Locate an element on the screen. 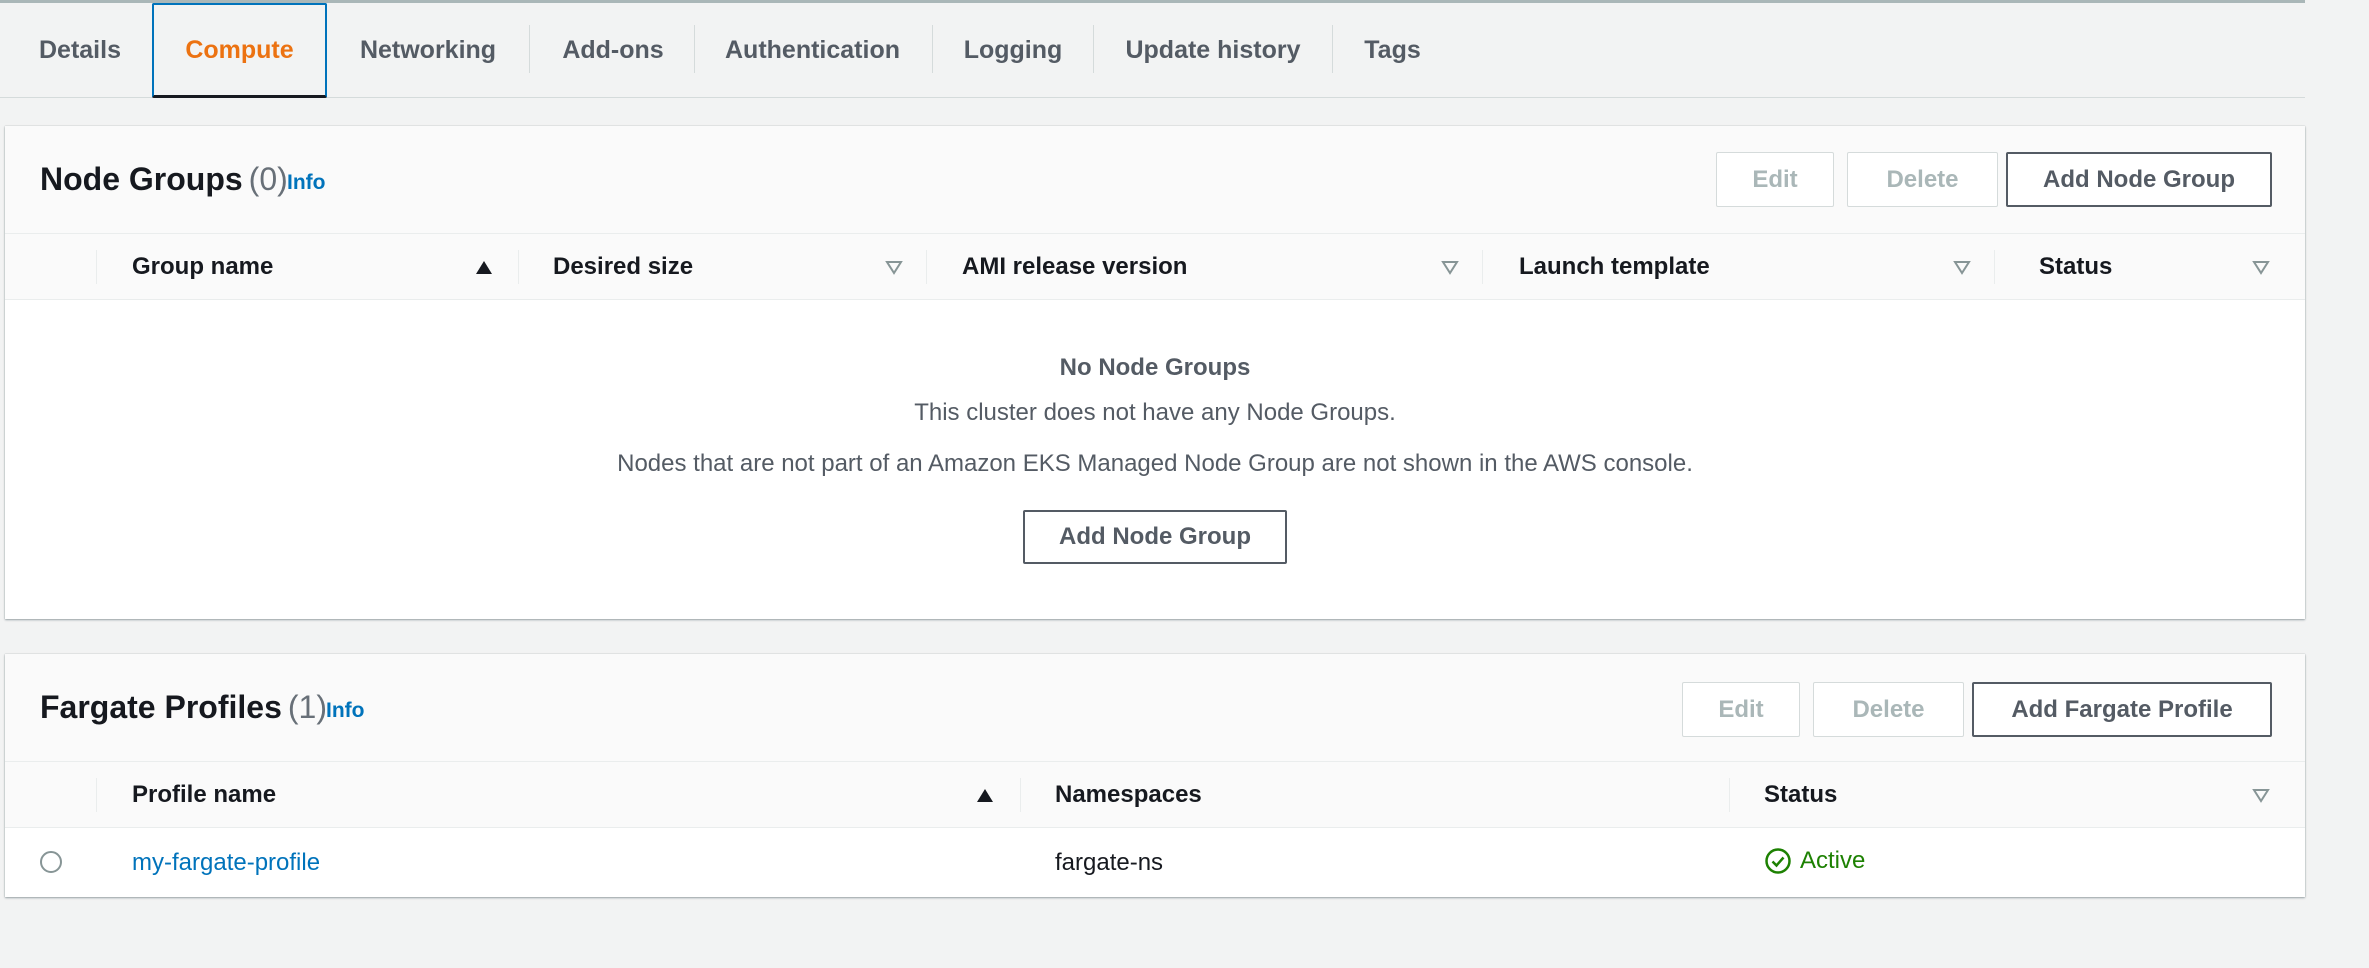  column-header-ami-release-version: AMI release version is located at coordinates (1074, 267).